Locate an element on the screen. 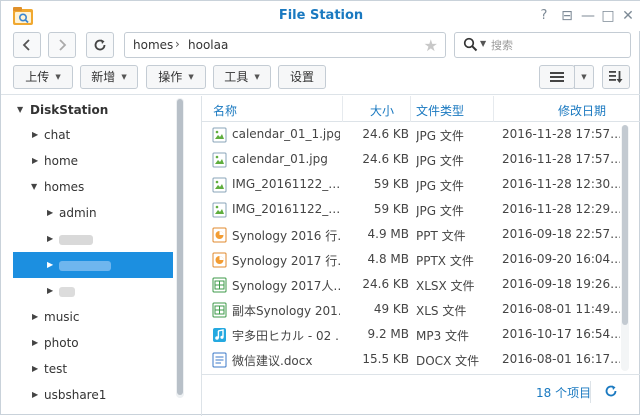  search-box: ▼ is located at coordinates (542, 45).